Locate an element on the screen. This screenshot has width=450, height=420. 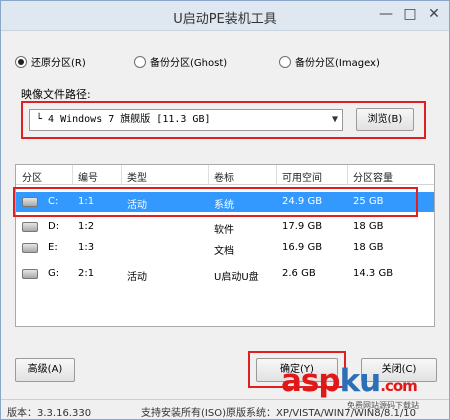
cell-partition: D: is located at coordinates (54, 226).